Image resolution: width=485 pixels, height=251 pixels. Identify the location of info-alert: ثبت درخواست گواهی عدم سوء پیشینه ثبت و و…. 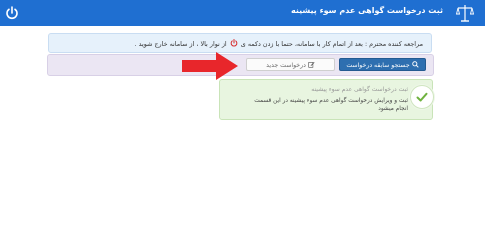
(326, 99).